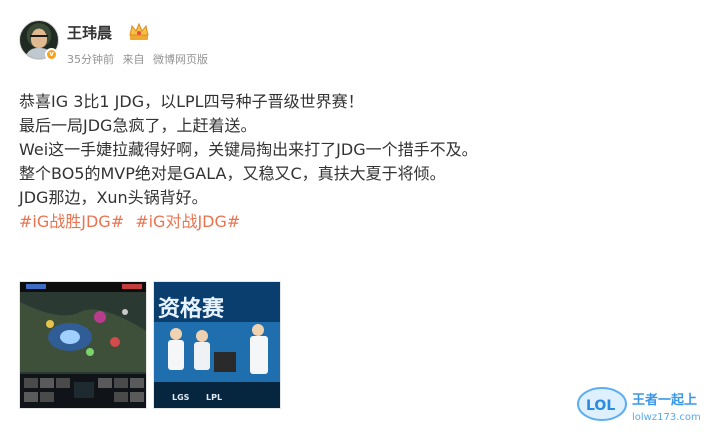 This screenshot has width=711, height=432. What do you see at coordinates (89, 32) in the screenshot?
I see `author-name: 王玮晨` at bounding box center [89, 32].